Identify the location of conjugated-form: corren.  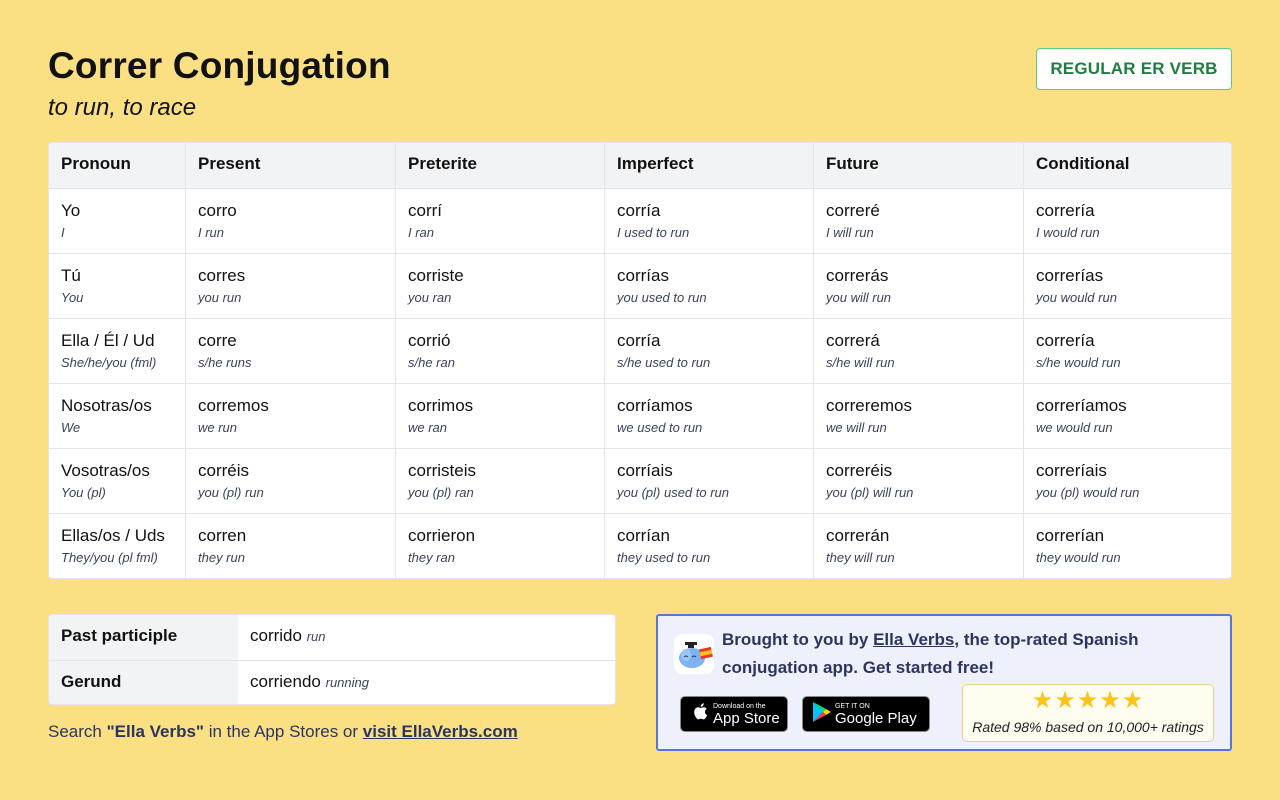
(222, 535).